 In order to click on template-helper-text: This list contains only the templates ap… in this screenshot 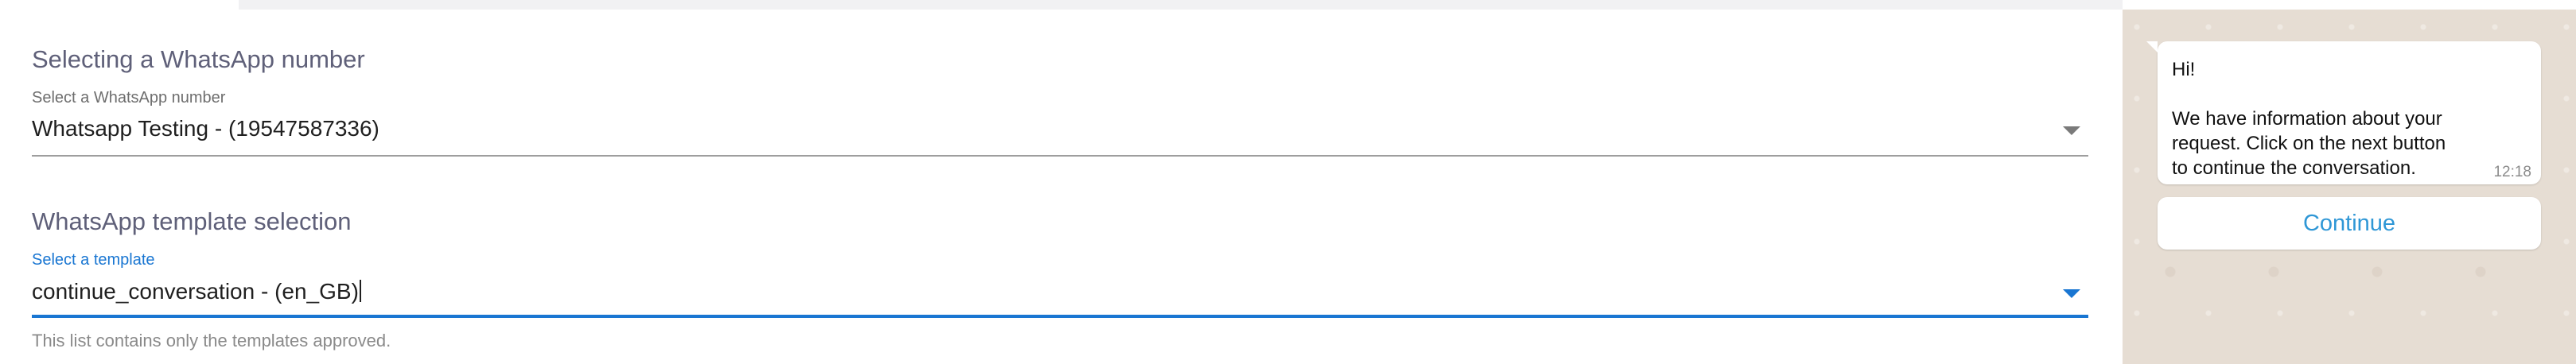, I will do `click(212, 340)`.